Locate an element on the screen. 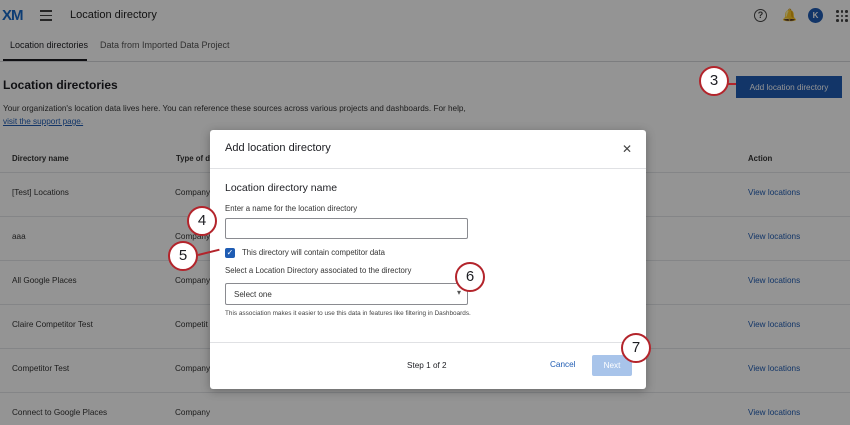  competitor-data-checkbox: ✓ is located at coordinates (230, 253).